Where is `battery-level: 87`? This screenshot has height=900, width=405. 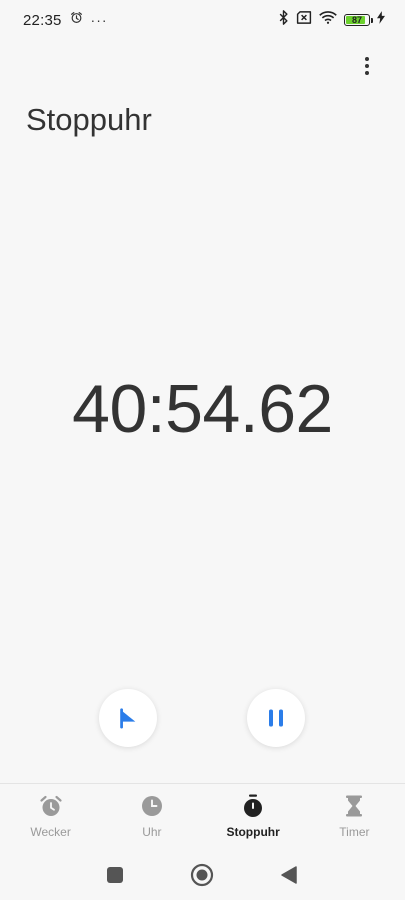 battery-level: 87 is located at coordinates (356, 19).